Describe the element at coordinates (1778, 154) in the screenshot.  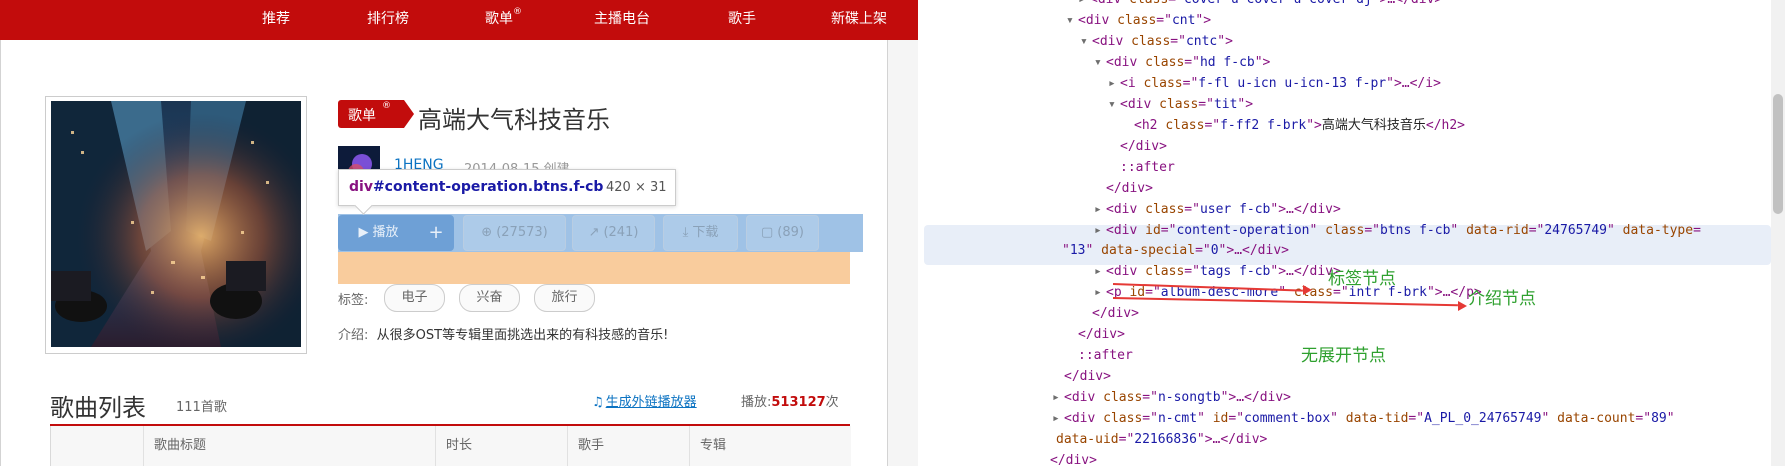
I see `devtools-scroll-thumb` at that location.